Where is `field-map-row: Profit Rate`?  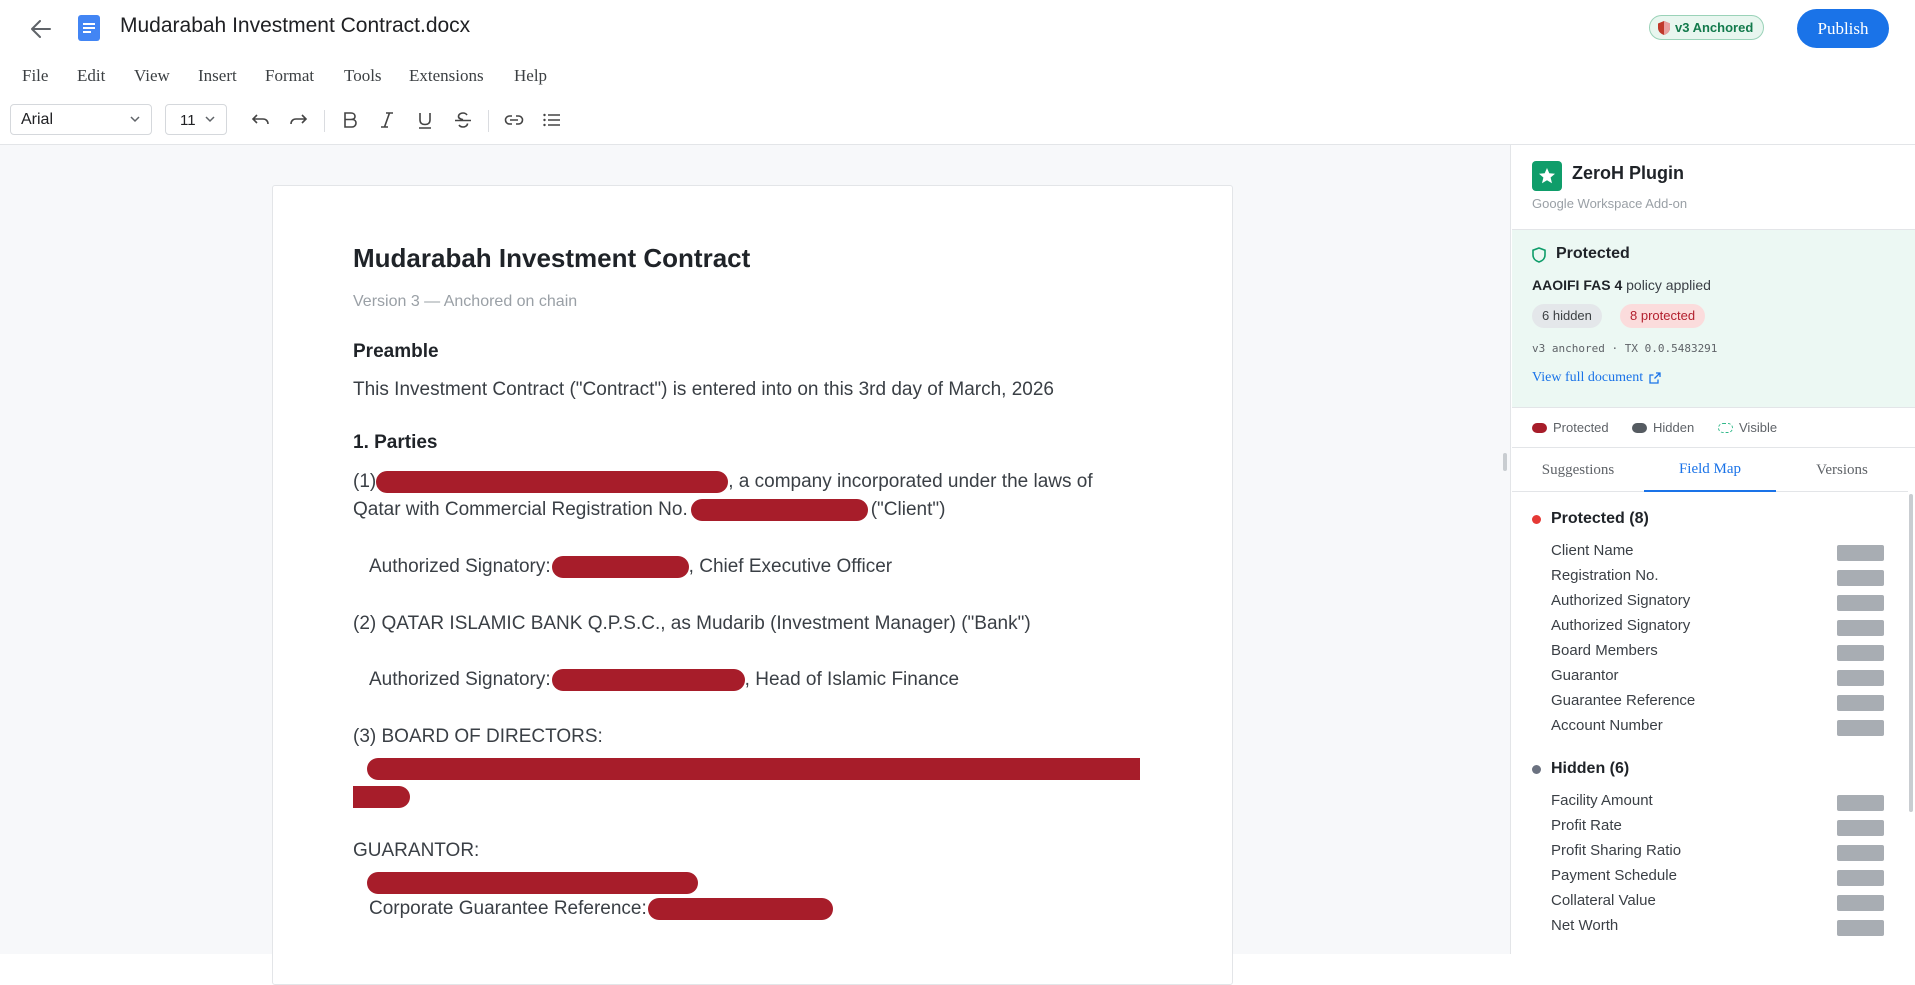
field-map-row: Profit Rate is located at coordinates (1710, 827).